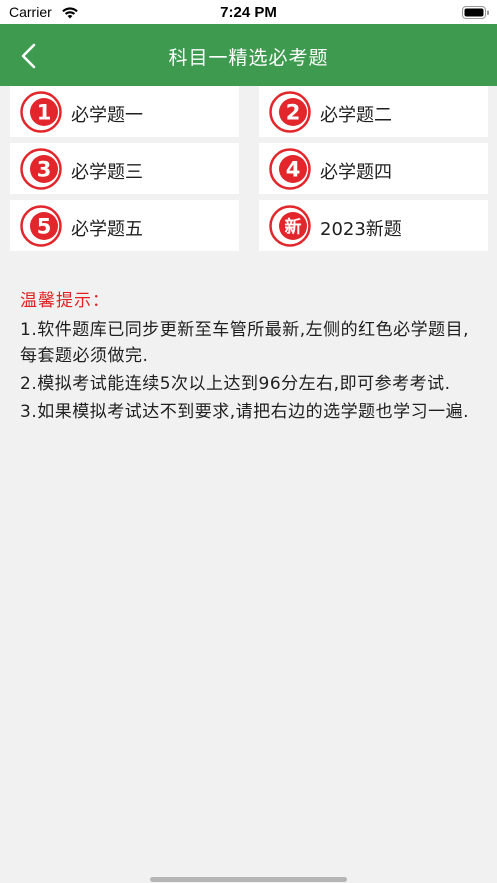  What do you see at coordinates (476, 14) in the screenshot?
I see `battery-icon` at bounding box center [476, 14].